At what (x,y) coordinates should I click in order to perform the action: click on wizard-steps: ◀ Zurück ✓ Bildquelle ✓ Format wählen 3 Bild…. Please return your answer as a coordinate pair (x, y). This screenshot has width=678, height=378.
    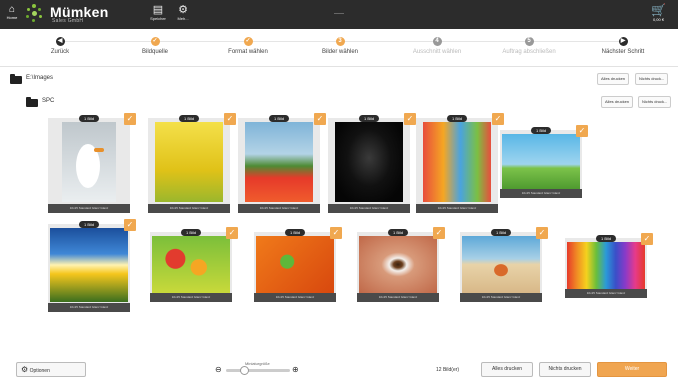
    Looking at the image, I should click on (339, 48).